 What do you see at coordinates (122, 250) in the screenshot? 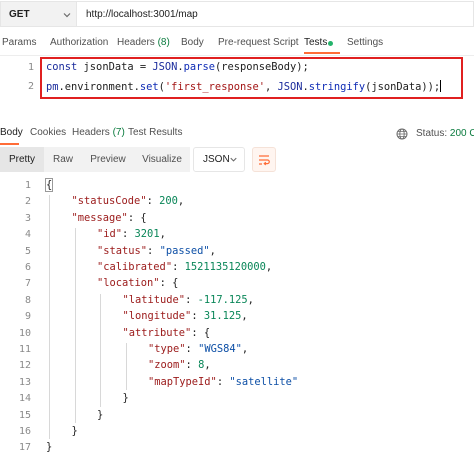
I see `json-key: "status"` at bounding box center [122, 250].